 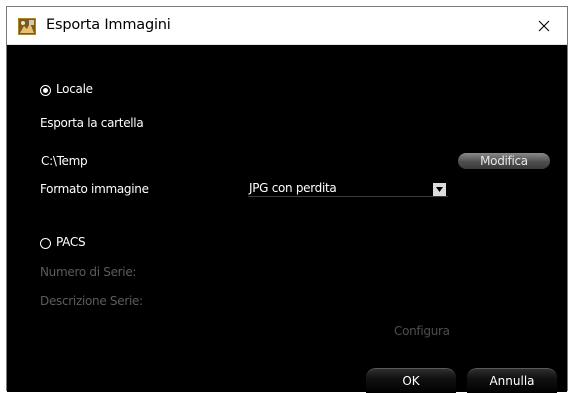 I want to click on pacs-radio-label: PACS, so click(x=71, y=242).